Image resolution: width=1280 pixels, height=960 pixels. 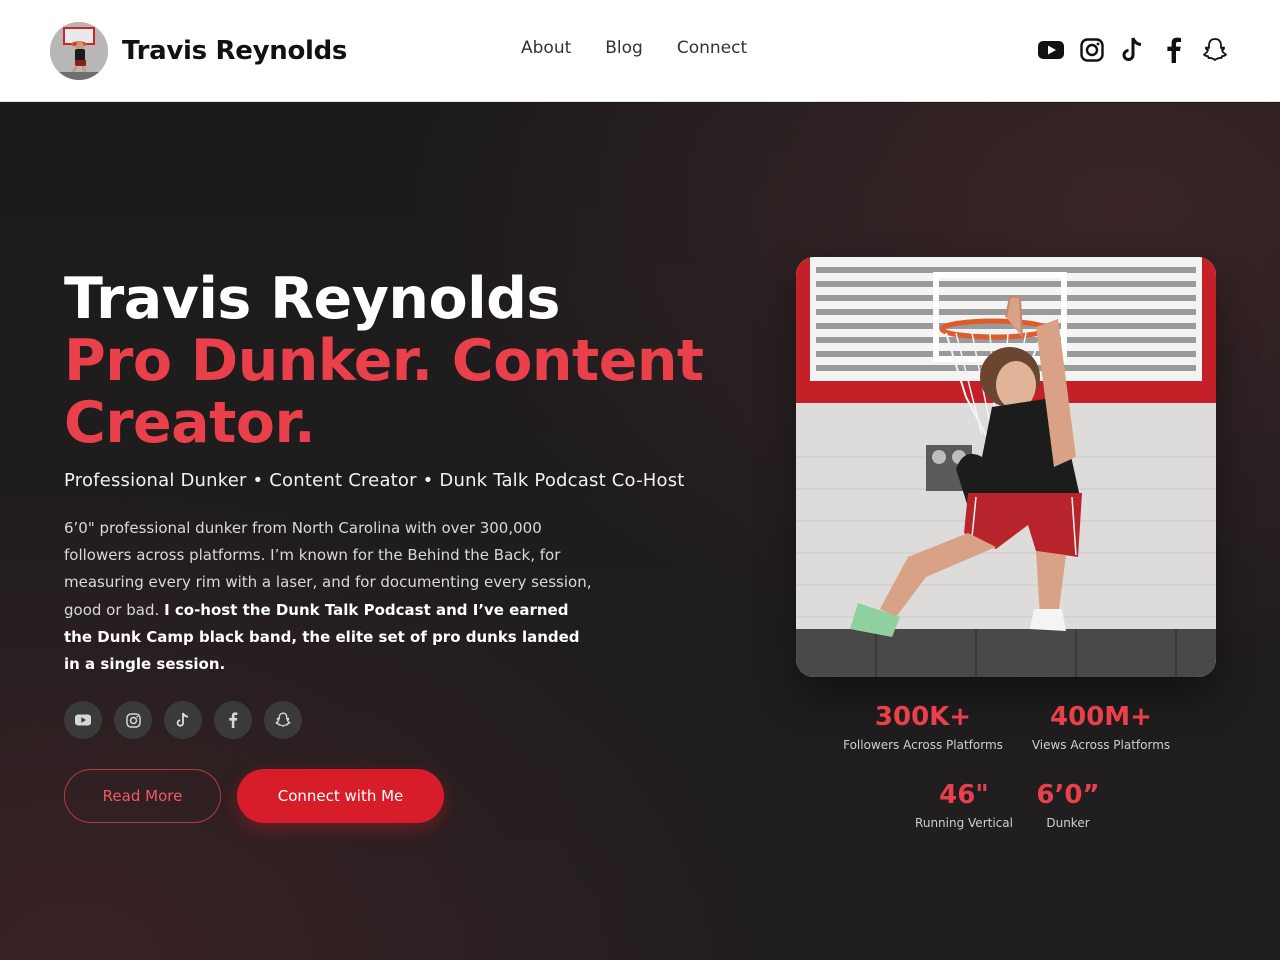 What do you see at coordinates (1101, 717) in the screenshot?
I see `stat-value: 400M+` at bounding box center [1101, 717].